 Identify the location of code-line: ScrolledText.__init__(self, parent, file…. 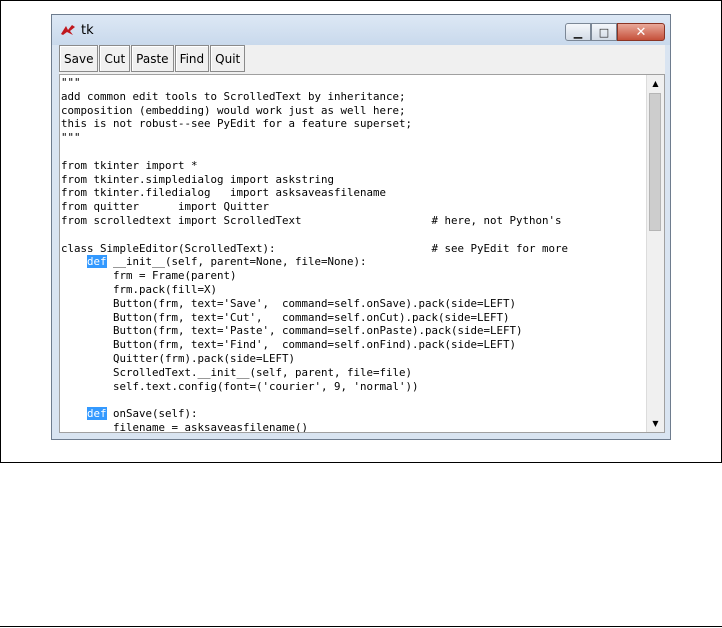
(237, 372).